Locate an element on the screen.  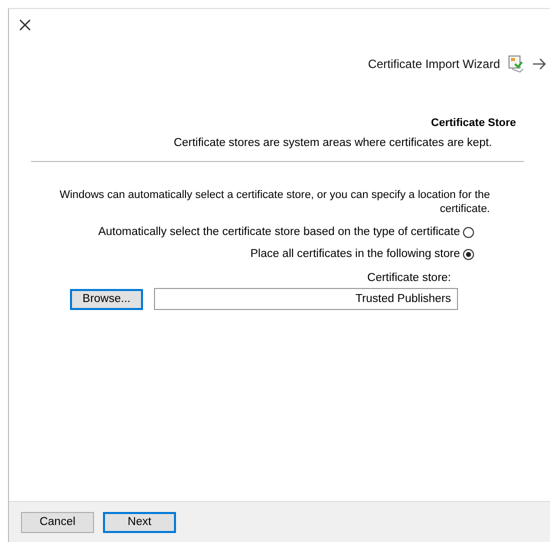
window-title: Certificate Import Wizard is located at coordinates (434, 64).